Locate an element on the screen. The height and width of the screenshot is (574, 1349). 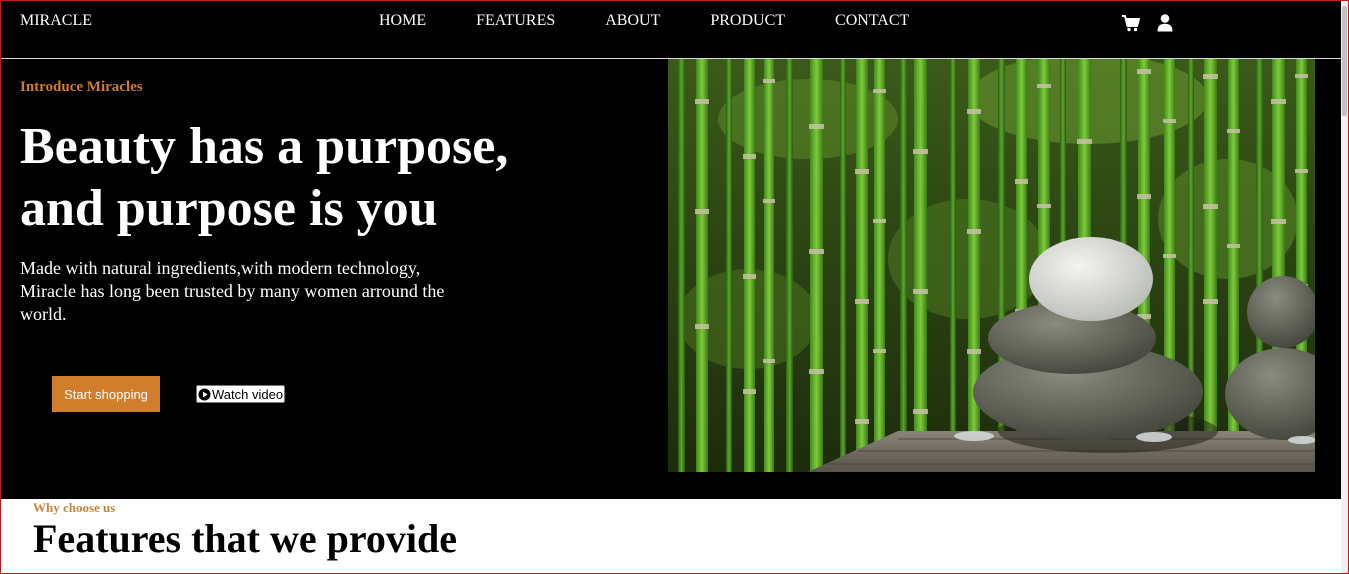
nav-item-about: ABOUT is located at coordinates (632, 21).